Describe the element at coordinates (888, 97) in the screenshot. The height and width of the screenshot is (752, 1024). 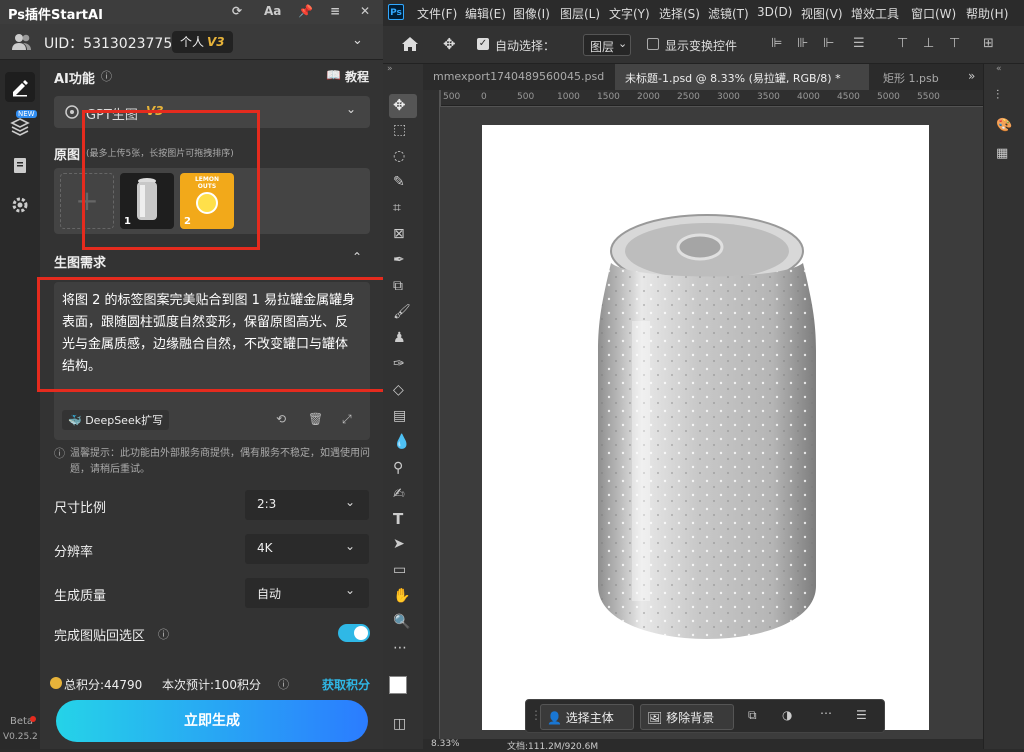
I see `ruler-tick: 5000` at that location.